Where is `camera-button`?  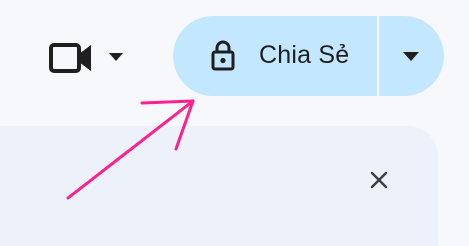
camera-button is located at coordinates (88, 58).